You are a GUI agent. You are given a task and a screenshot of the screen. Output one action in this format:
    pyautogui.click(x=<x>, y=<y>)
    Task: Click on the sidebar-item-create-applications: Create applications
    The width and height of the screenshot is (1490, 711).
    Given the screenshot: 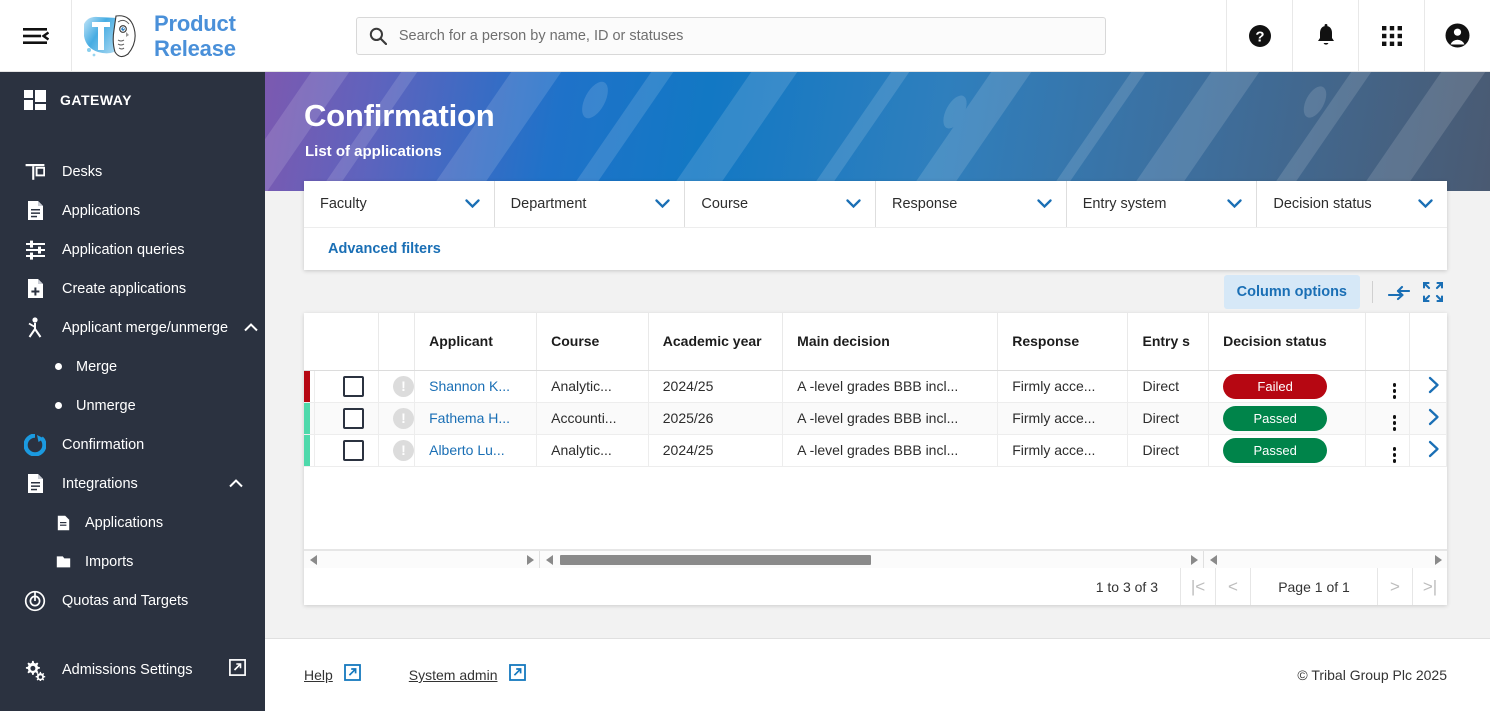 What is the action you would take?
    pyautogui.click(x=132, y=288)
    